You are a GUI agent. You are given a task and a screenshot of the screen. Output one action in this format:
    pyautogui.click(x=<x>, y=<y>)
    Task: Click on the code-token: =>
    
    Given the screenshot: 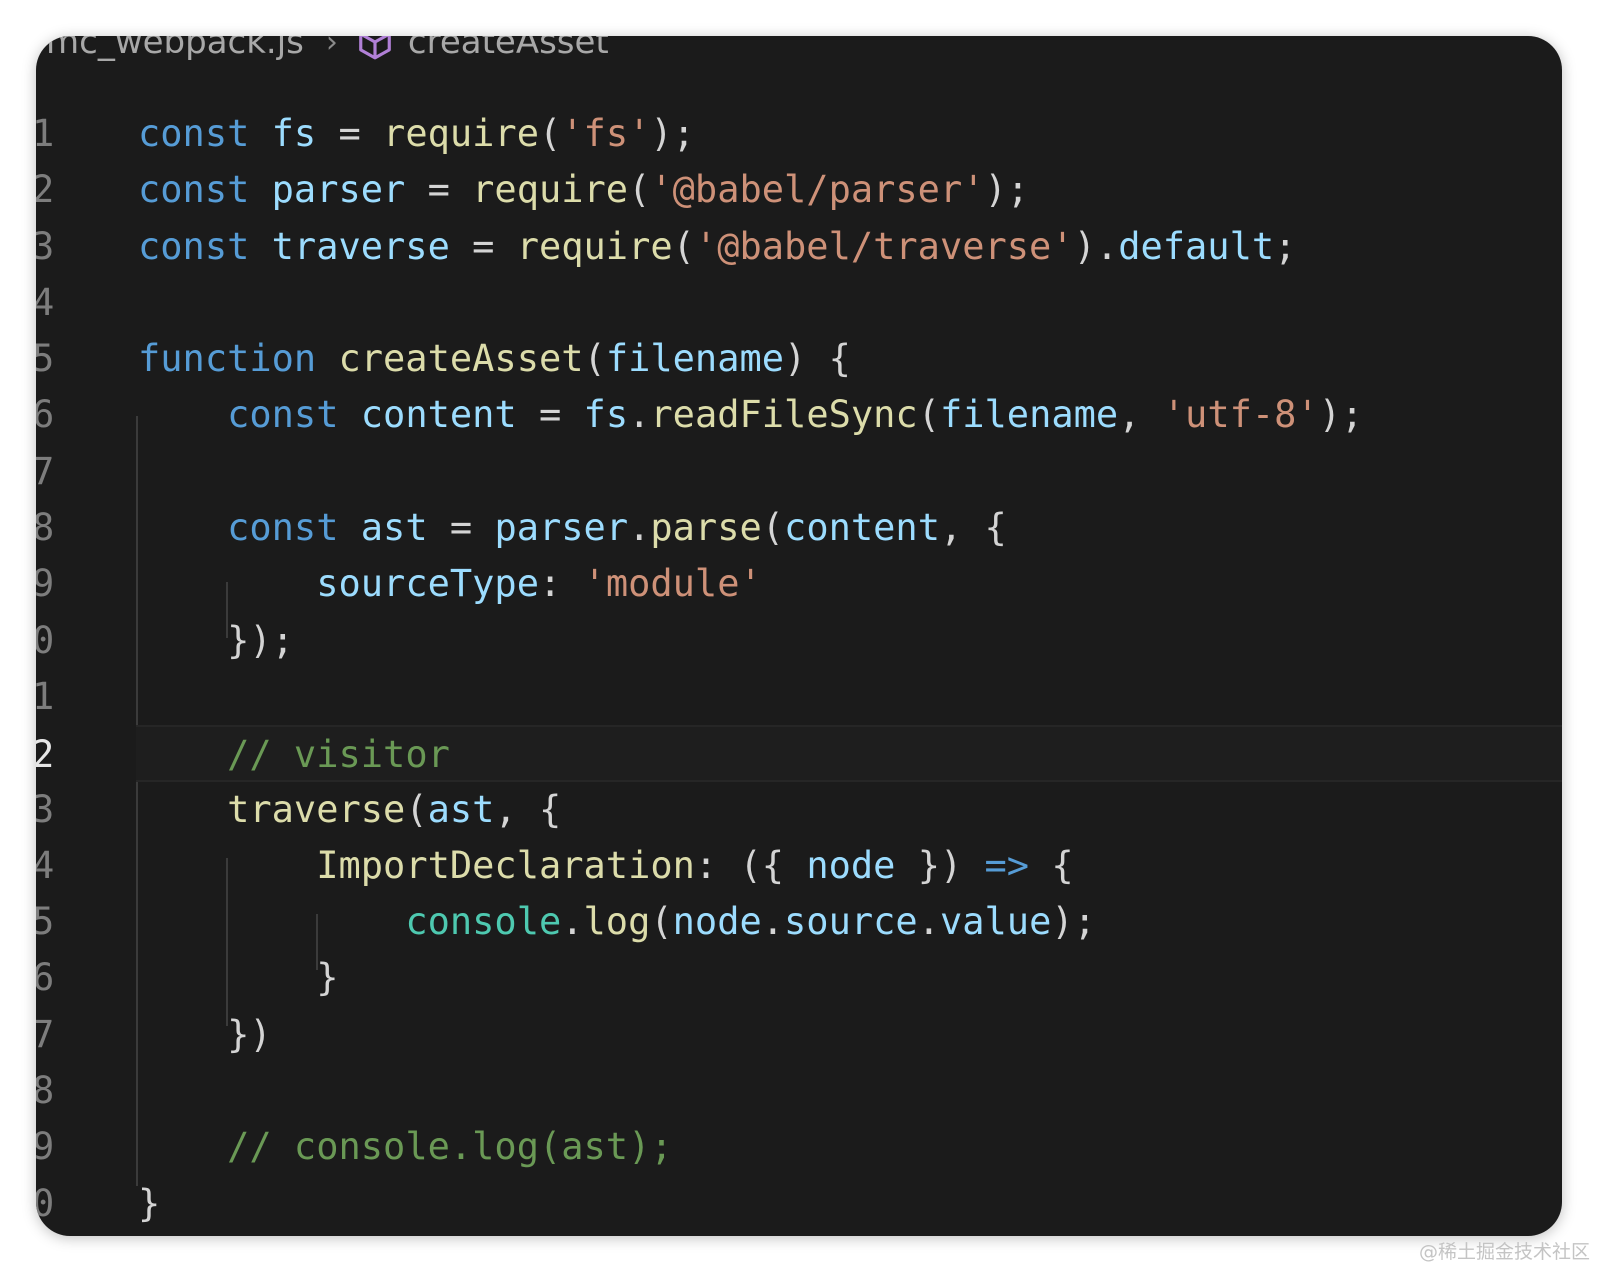 What is the action you would take?
    pyautogui.click(x=1007, y=865)
    